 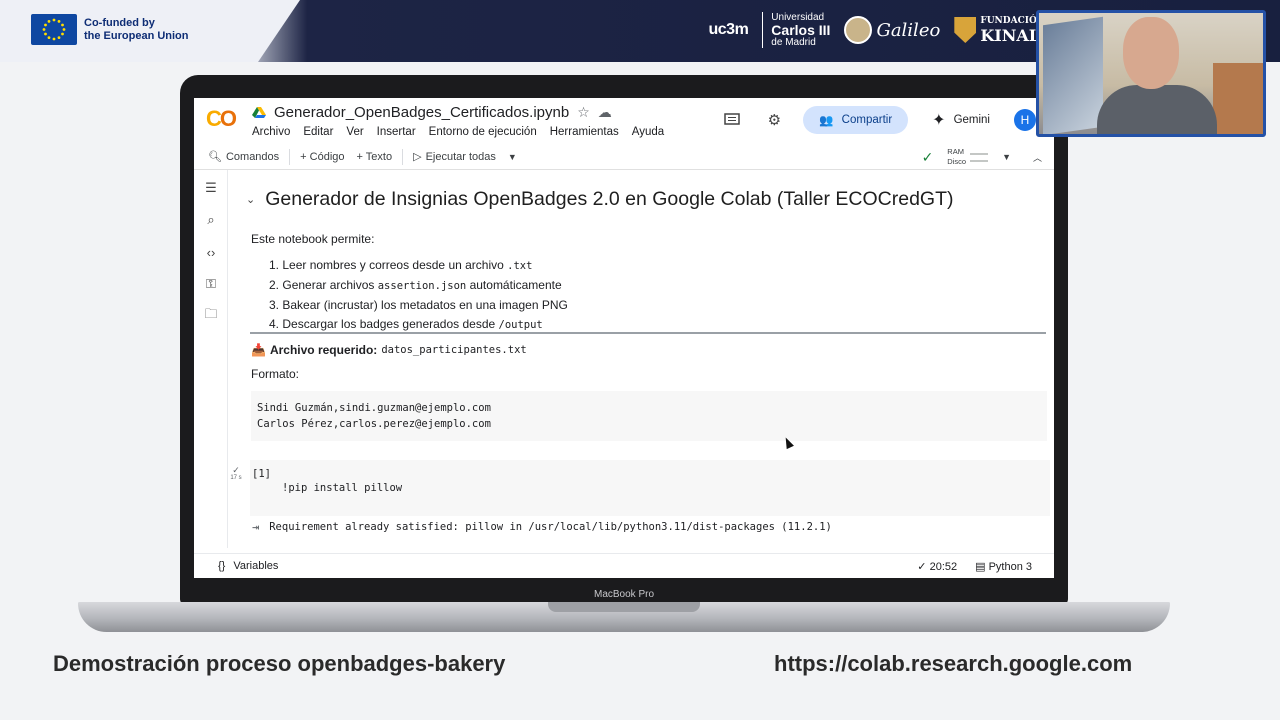 I want to click on runtime-indicators: ✓ RAM Disco ▼ ︿, so click(x=982, y=157).